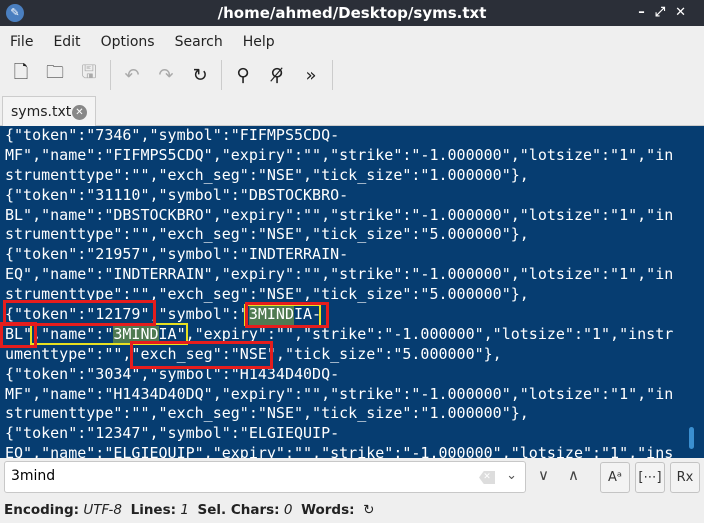  Describe the element at coordinates (172, 373) in the screenshot. I see `text-line: {"token":"3034","symbol":"H1434D40DQ-` at that location.